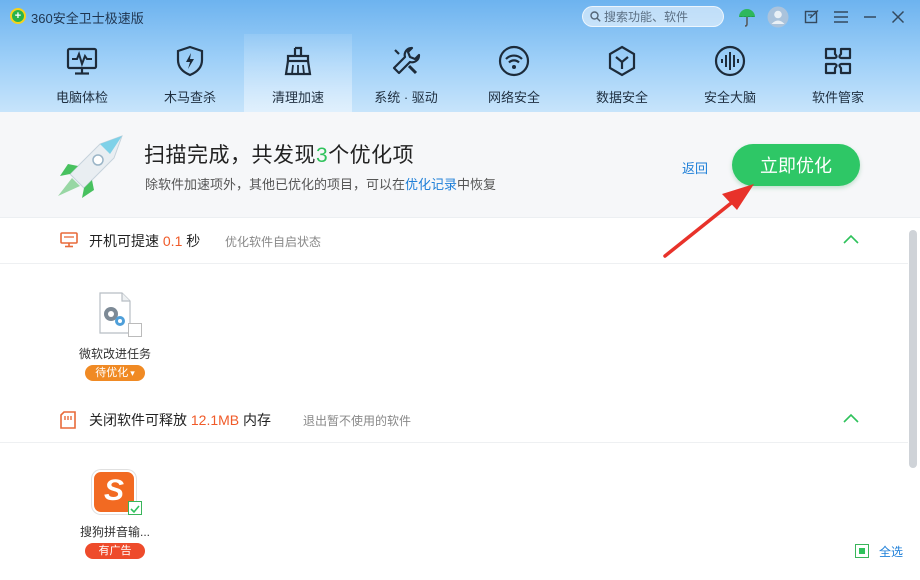 The width and height of the screenshot is (920, 580). I want to click on optimization-history-link: 优化记录, so click(431, 184).